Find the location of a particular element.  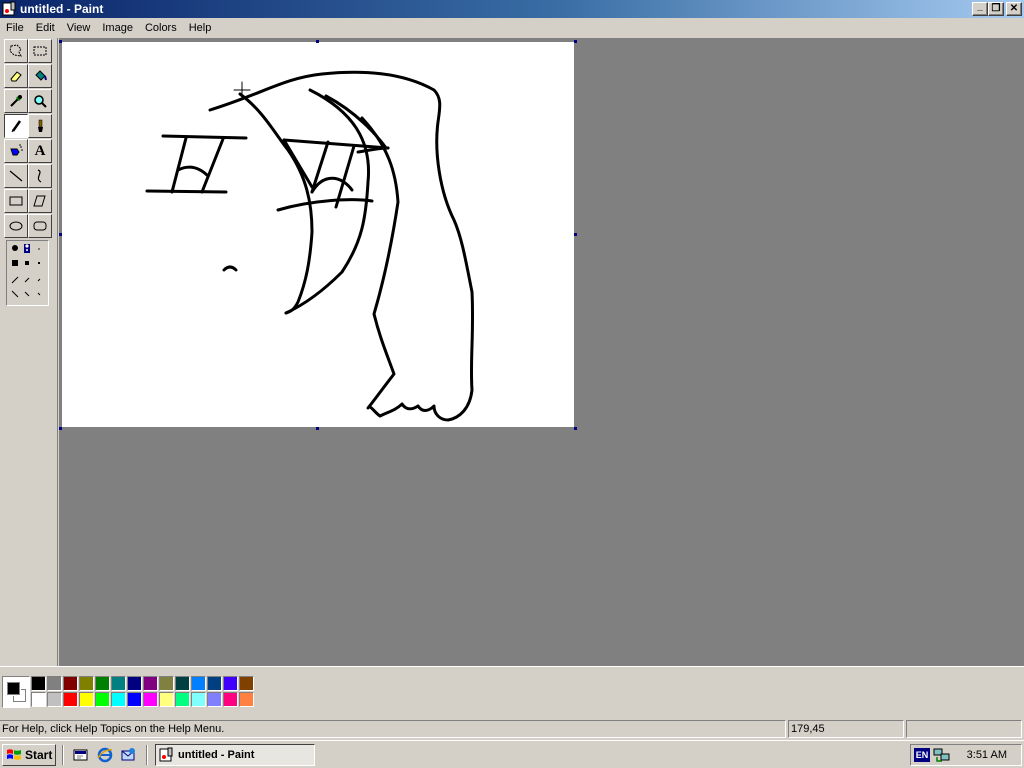

internet-explorer-icon is located at coordinates (105, 755).